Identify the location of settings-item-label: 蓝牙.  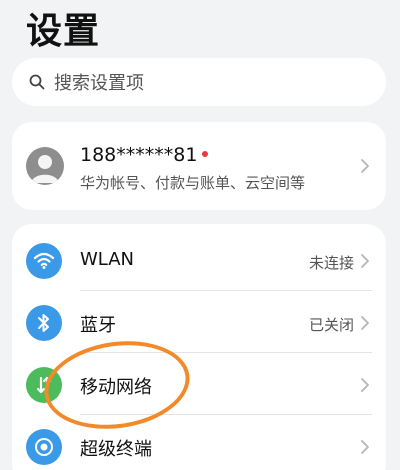
(98, 325).